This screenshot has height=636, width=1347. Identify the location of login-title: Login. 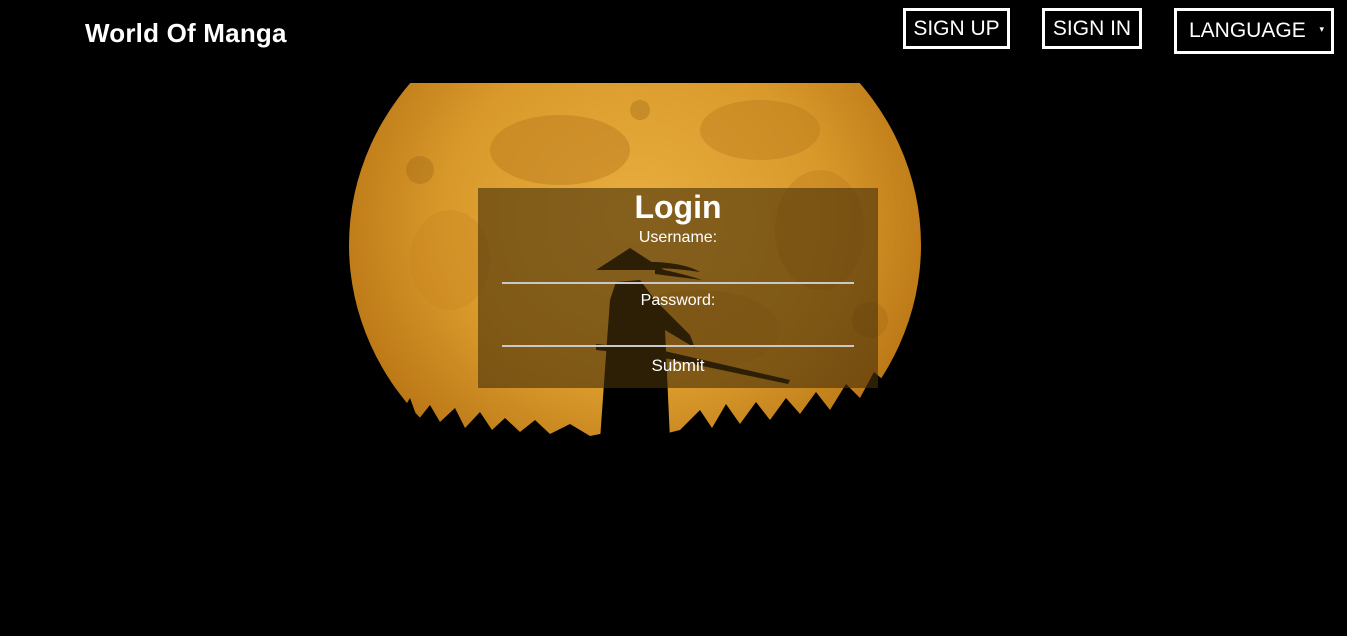
(678, 207).